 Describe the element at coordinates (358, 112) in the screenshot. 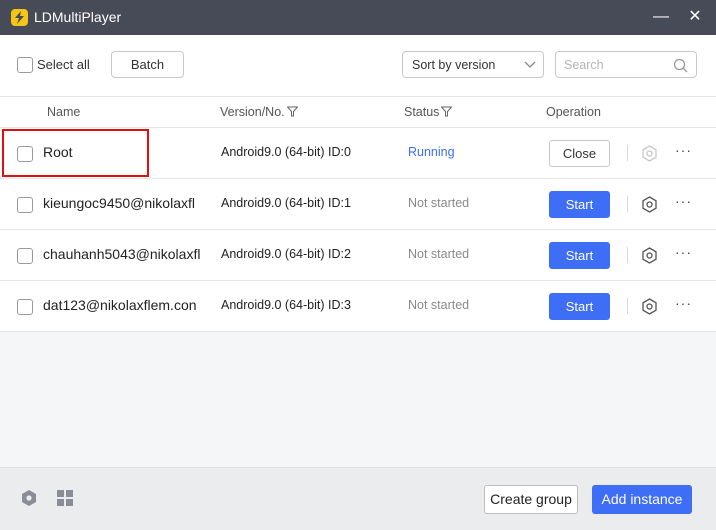

I see `table-header: Name Version/No. Status Operation` at that location.